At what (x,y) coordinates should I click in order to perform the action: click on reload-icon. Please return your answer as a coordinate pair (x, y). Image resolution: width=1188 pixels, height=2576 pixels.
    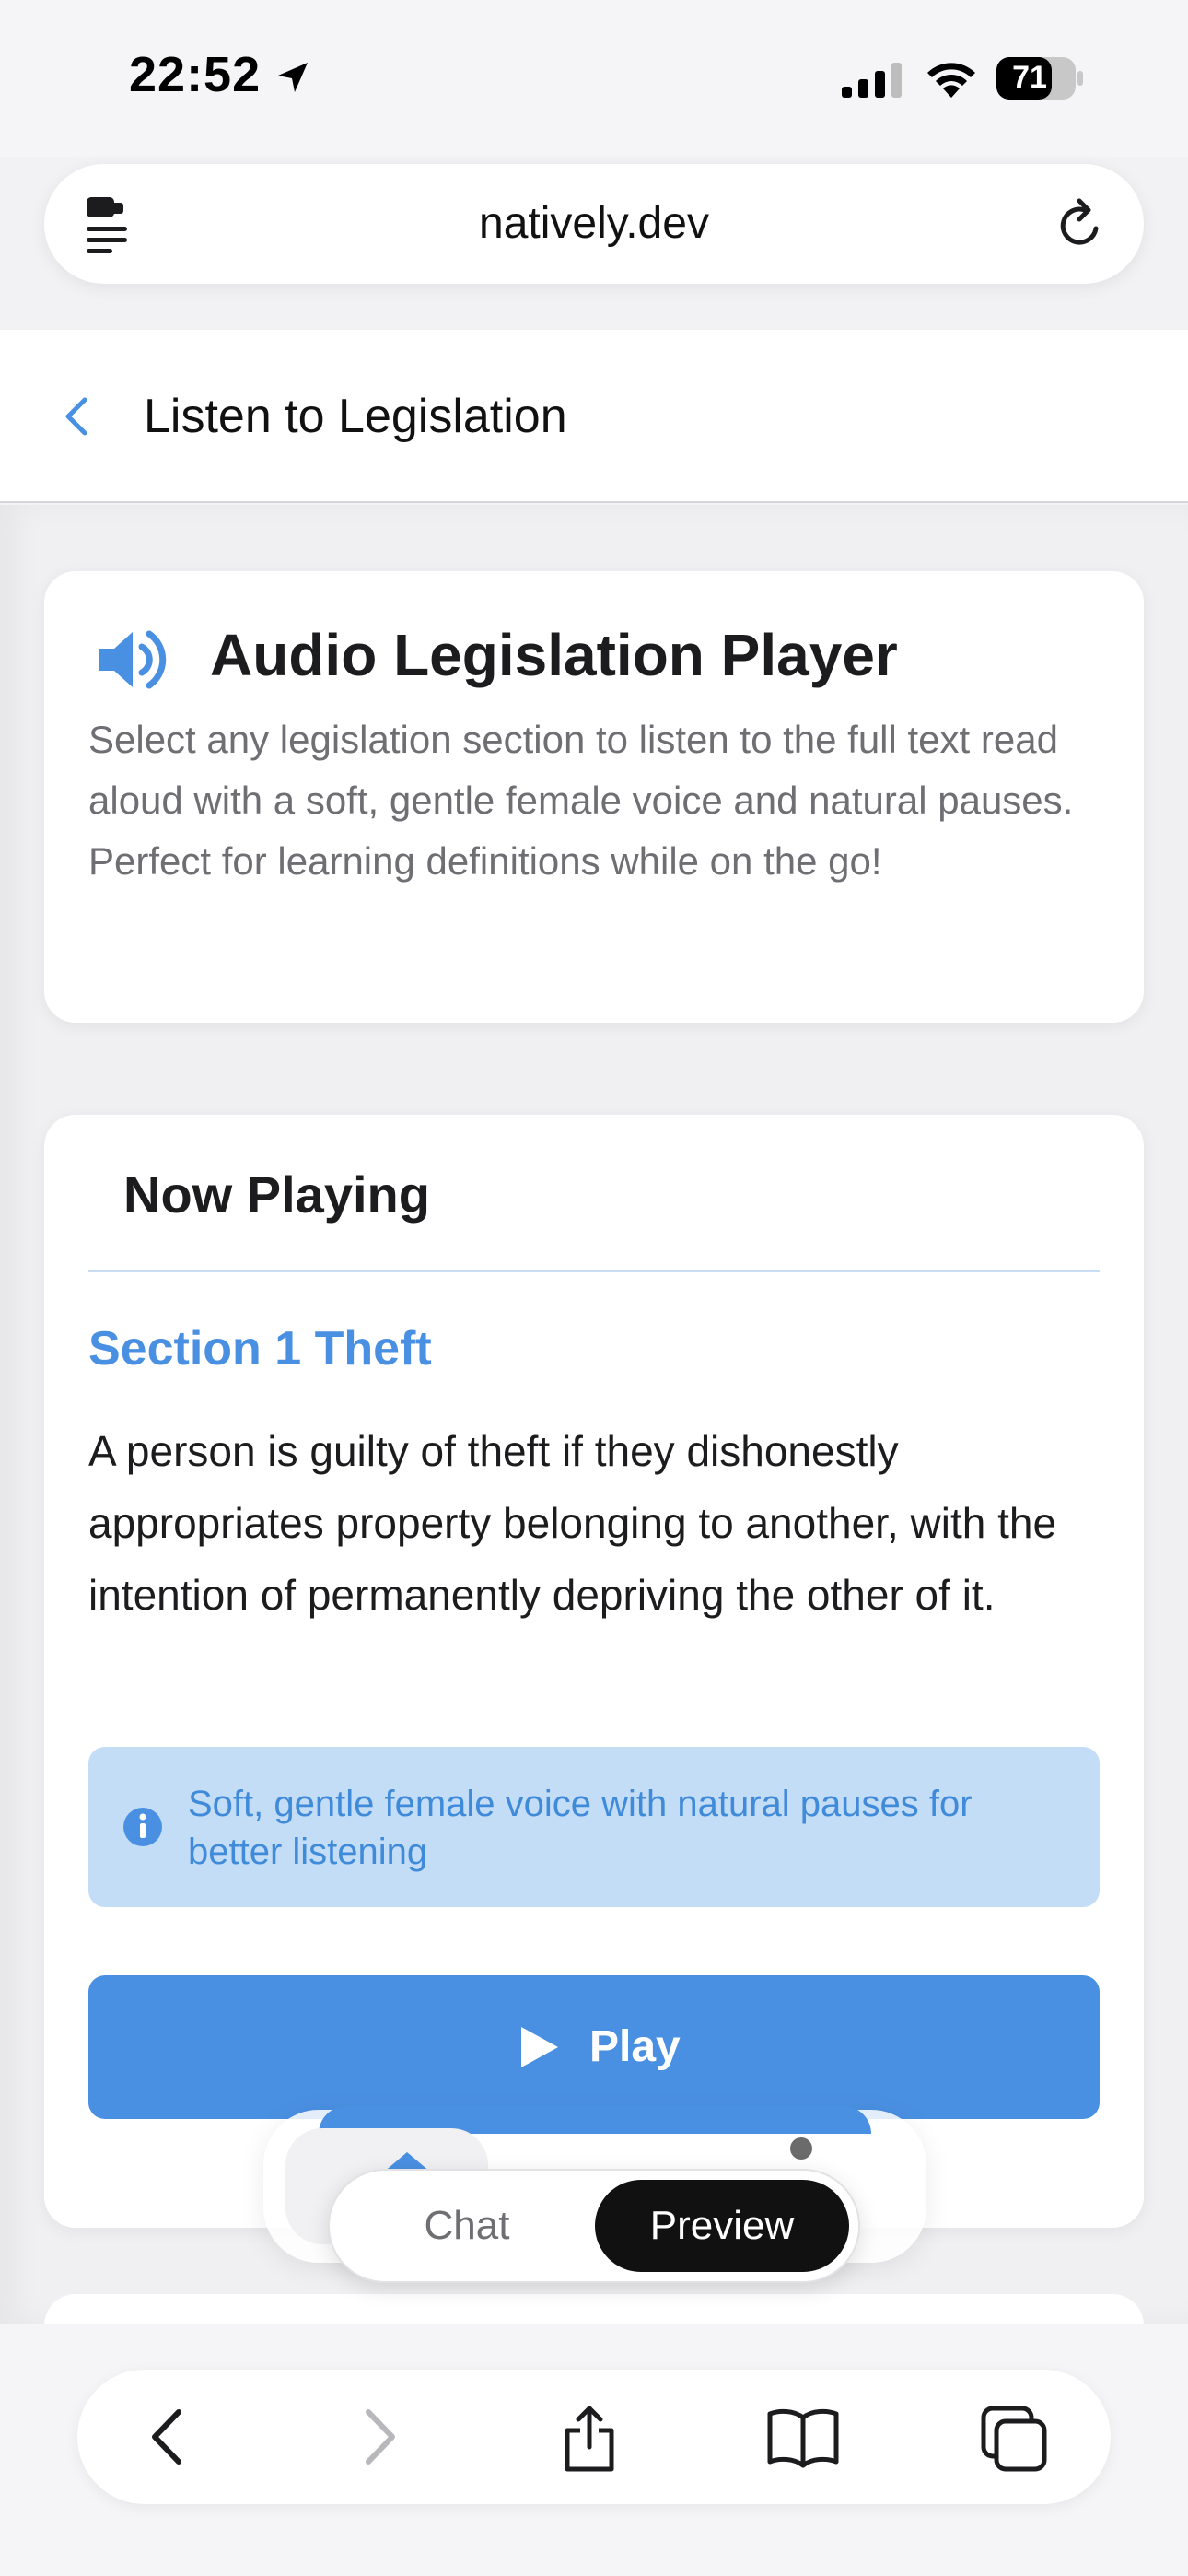
    Looking at the image, I should click on (1081, 224).